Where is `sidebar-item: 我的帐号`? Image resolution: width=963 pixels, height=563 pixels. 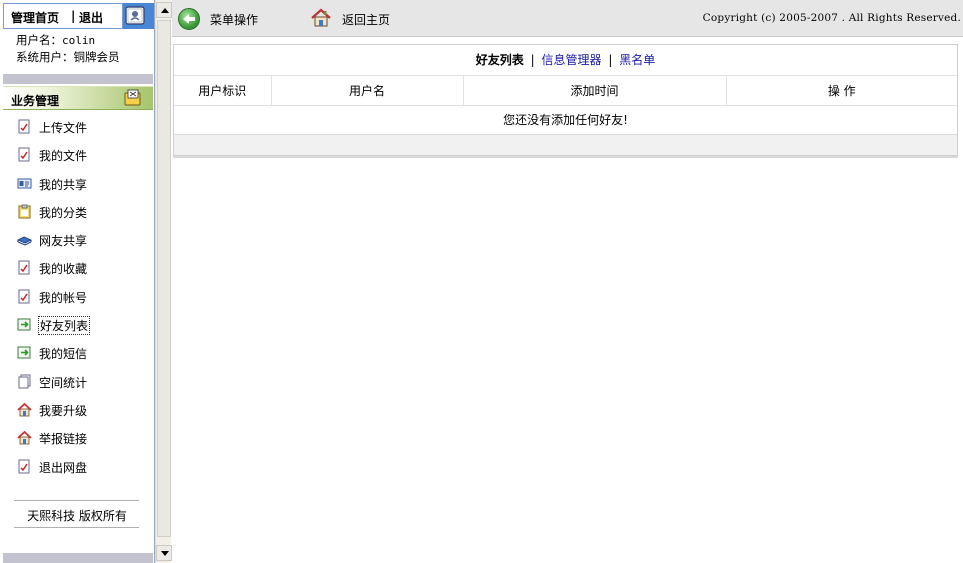
sidebar-item: 我的帐号 is located at coordinates (77, 296).